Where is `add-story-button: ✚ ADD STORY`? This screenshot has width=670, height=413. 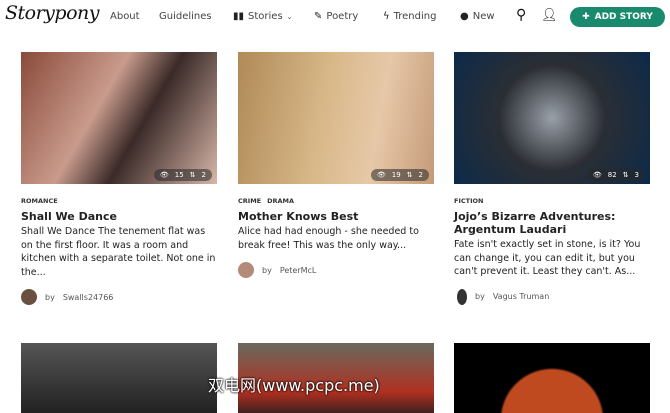 add-story-button: ✚ ADD STORY is located at coordinates (617, 17).